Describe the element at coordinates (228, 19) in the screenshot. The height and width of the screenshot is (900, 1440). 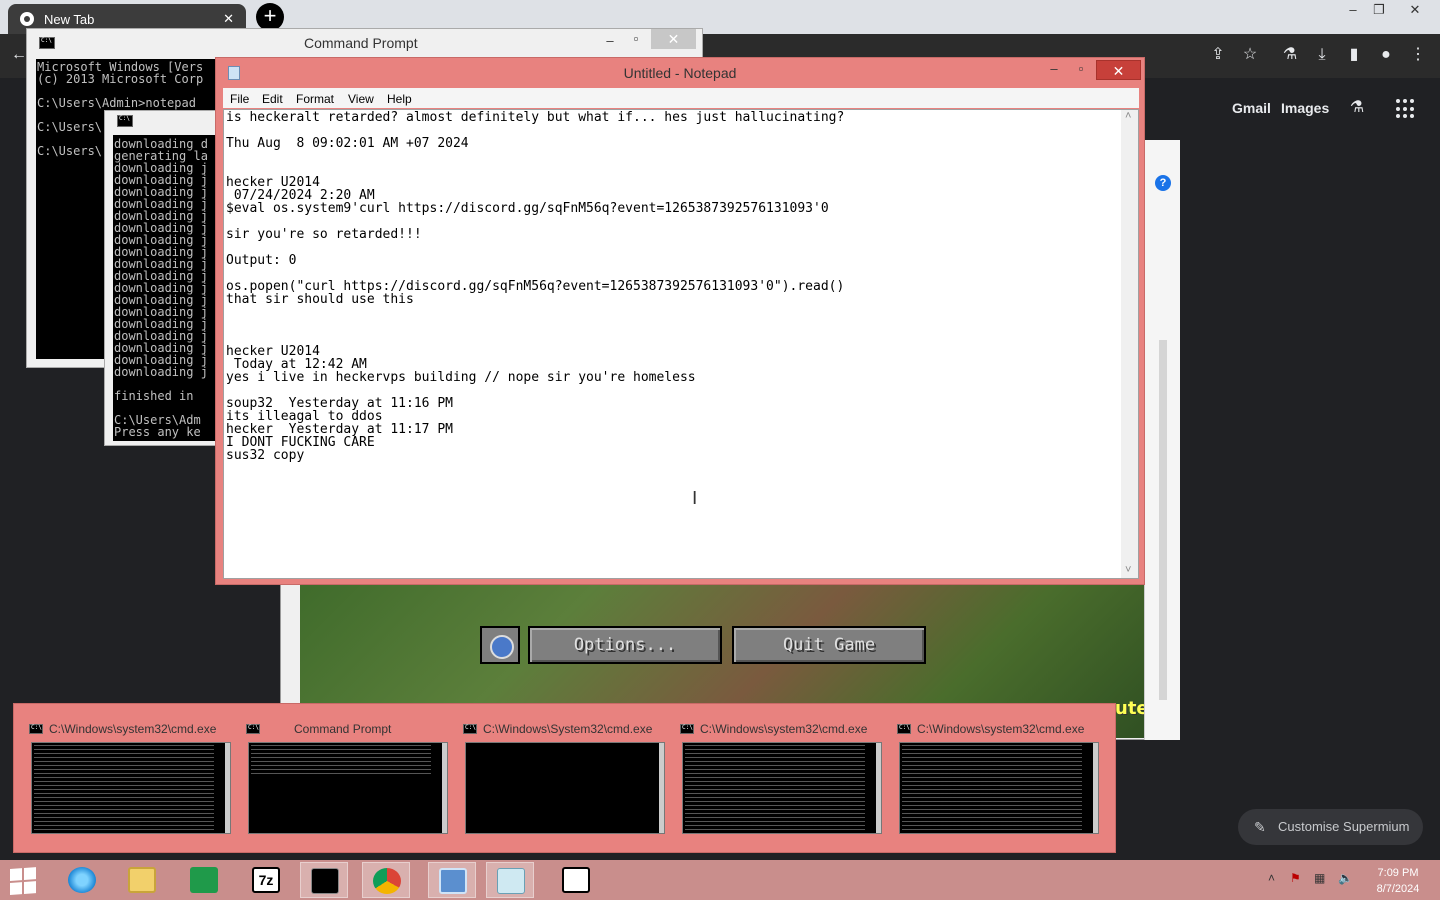
I see `tab-close-icon: ✕` at that location.